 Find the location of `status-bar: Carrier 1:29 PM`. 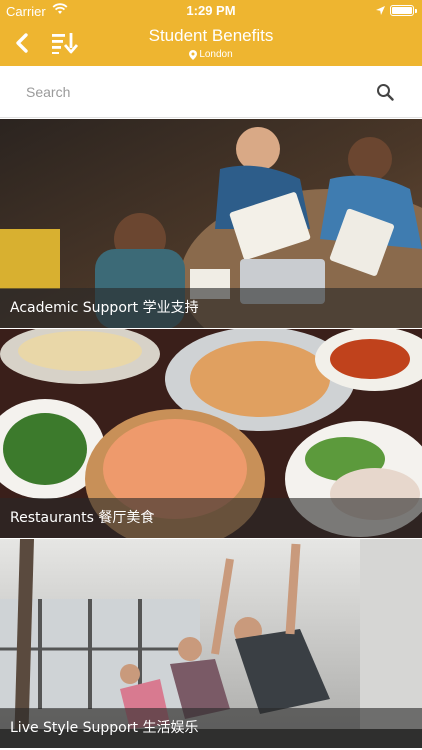

status-bar: Carrier 1:29 PM is located at coordinates (211, 11).